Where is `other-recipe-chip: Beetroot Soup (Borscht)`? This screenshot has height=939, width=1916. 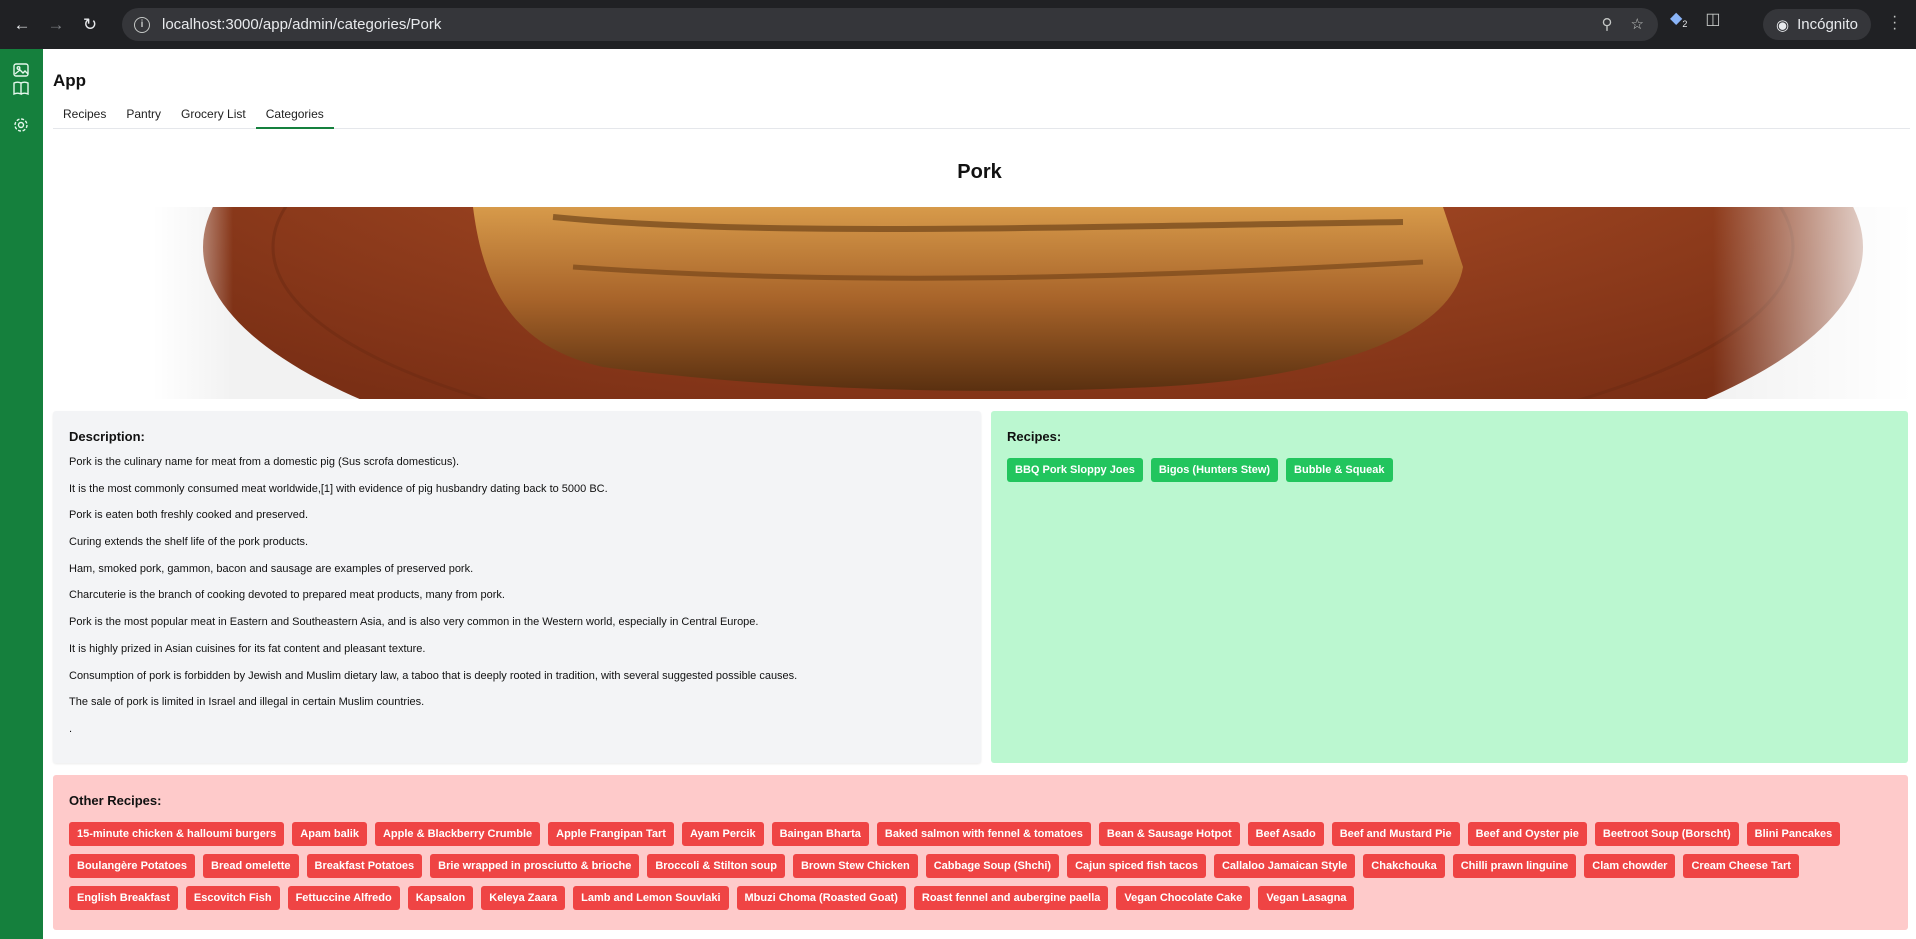
other-recipe-chip: Beetroot Soup (Borscht) is located at coordinates (1666, 834).